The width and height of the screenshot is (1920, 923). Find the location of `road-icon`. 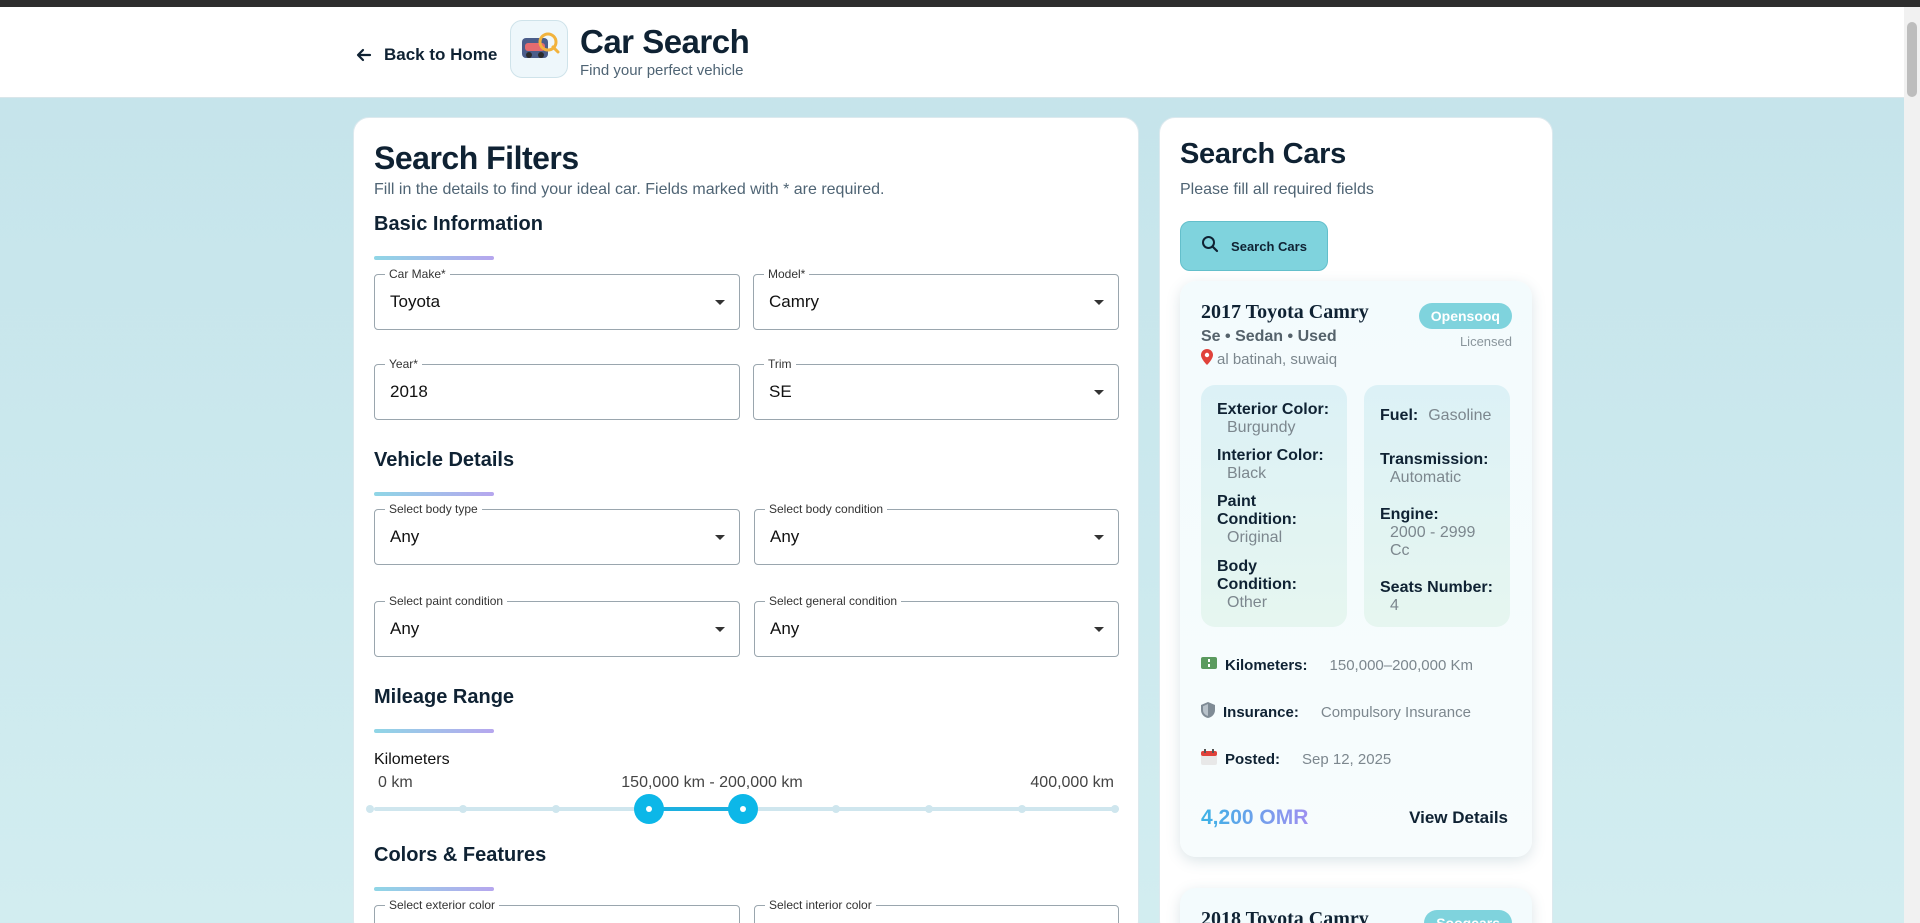

road-icon is located at coordinates (1209, 665).